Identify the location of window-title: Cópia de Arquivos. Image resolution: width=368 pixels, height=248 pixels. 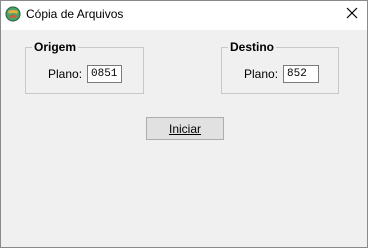
(75, 14).